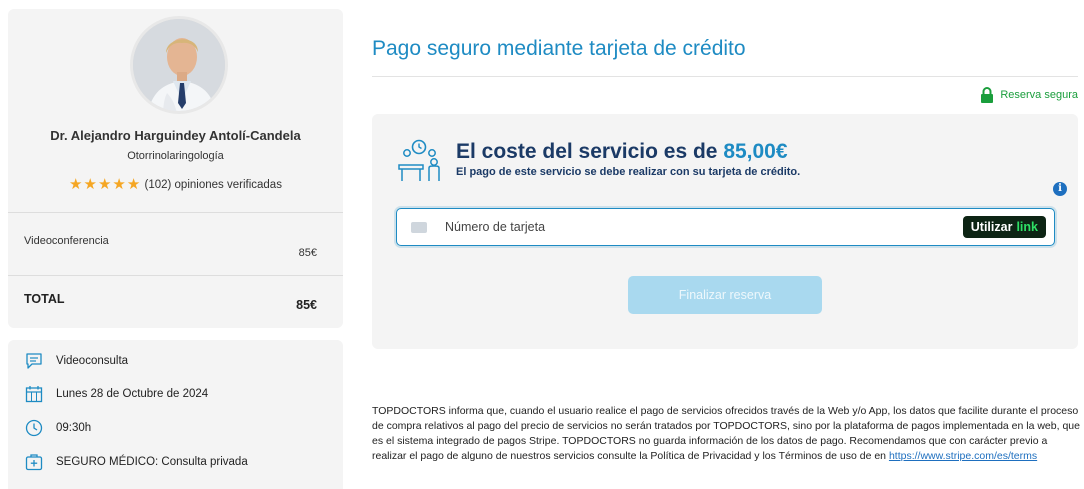 The image size is (1084, 489). Describe the element at coordinates (1027, 227) in the screenshot. I see `link-brand-label: link` at that location.